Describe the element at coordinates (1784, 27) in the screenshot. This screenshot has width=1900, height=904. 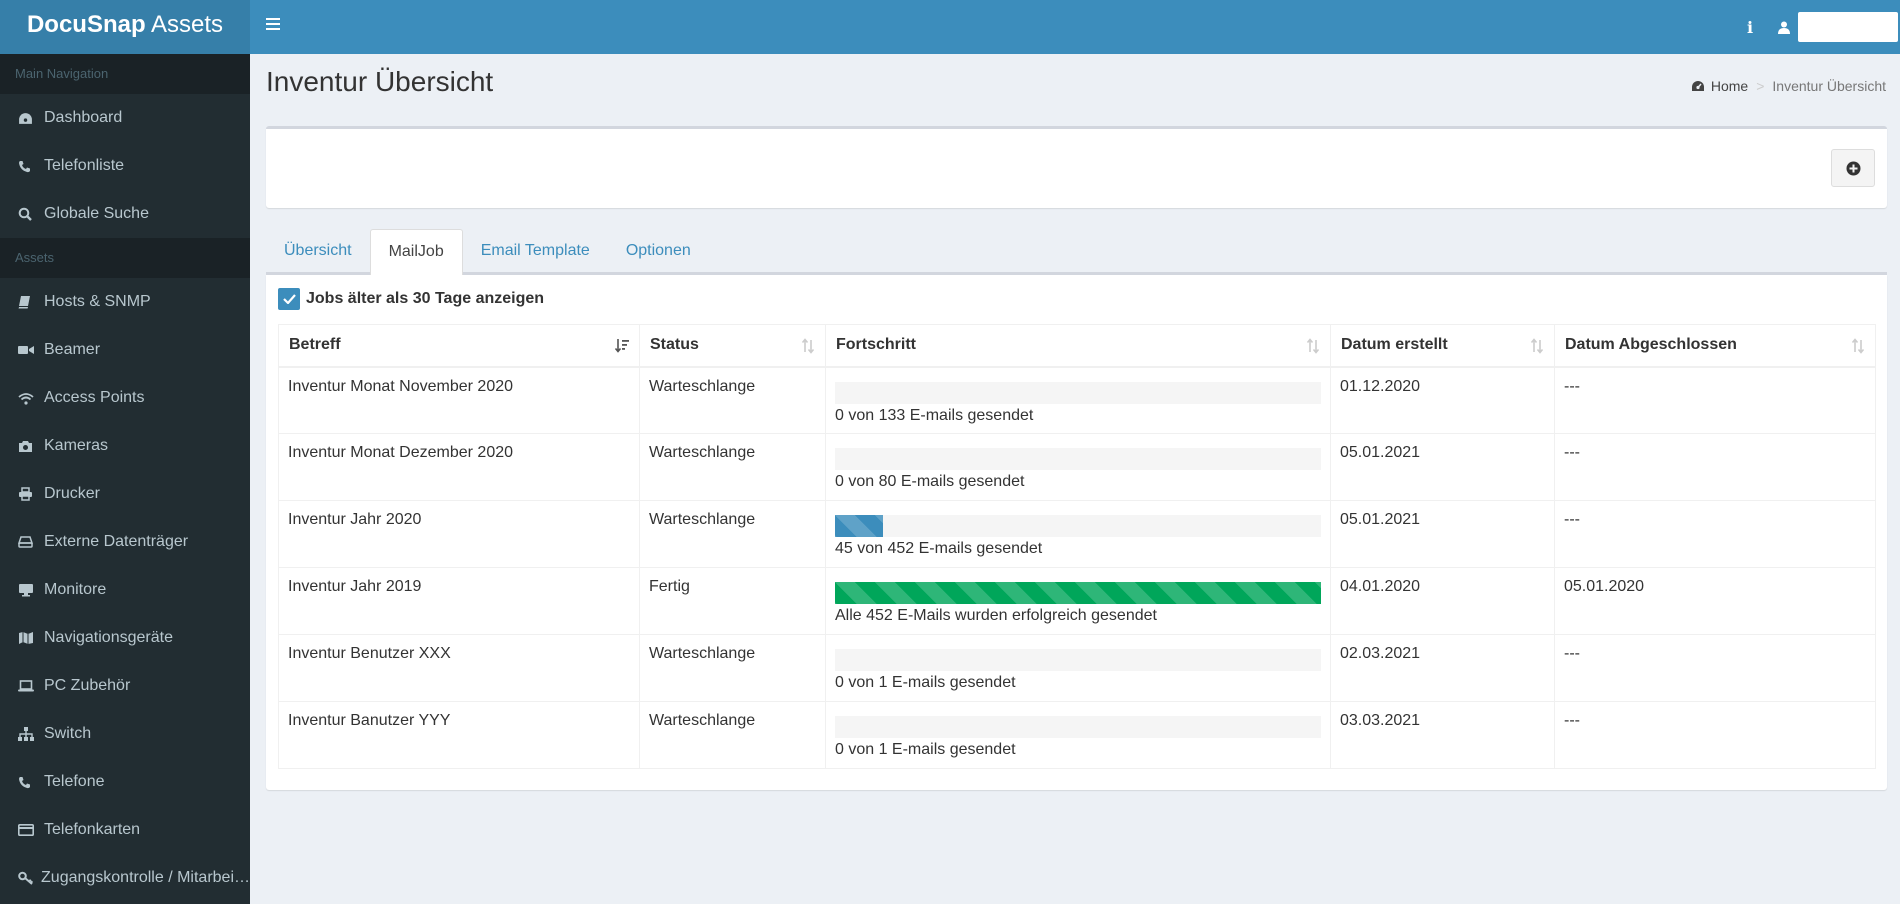
I see `user-icon` at that location.